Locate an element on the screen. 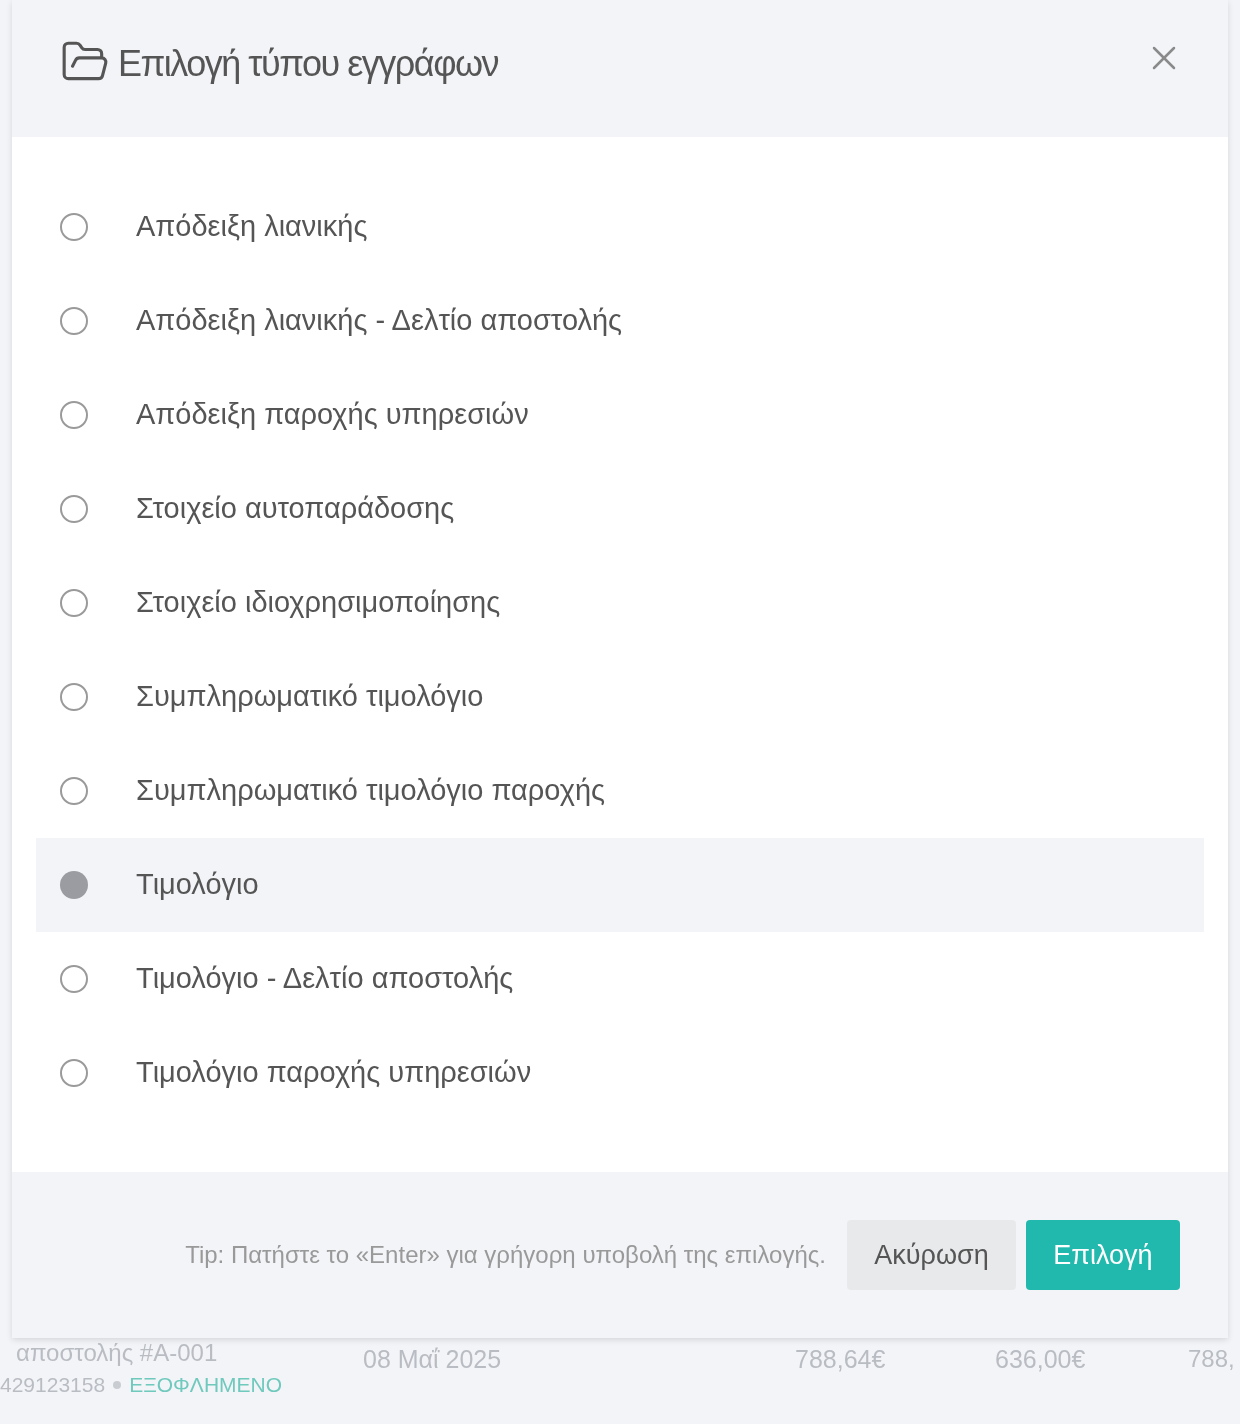 Image resolution: width=1240 pixels, height=1424 pixels. status-label: ΕΞΟΦΛΗΜΕΝΟ is located at coordinates (206, 1385).